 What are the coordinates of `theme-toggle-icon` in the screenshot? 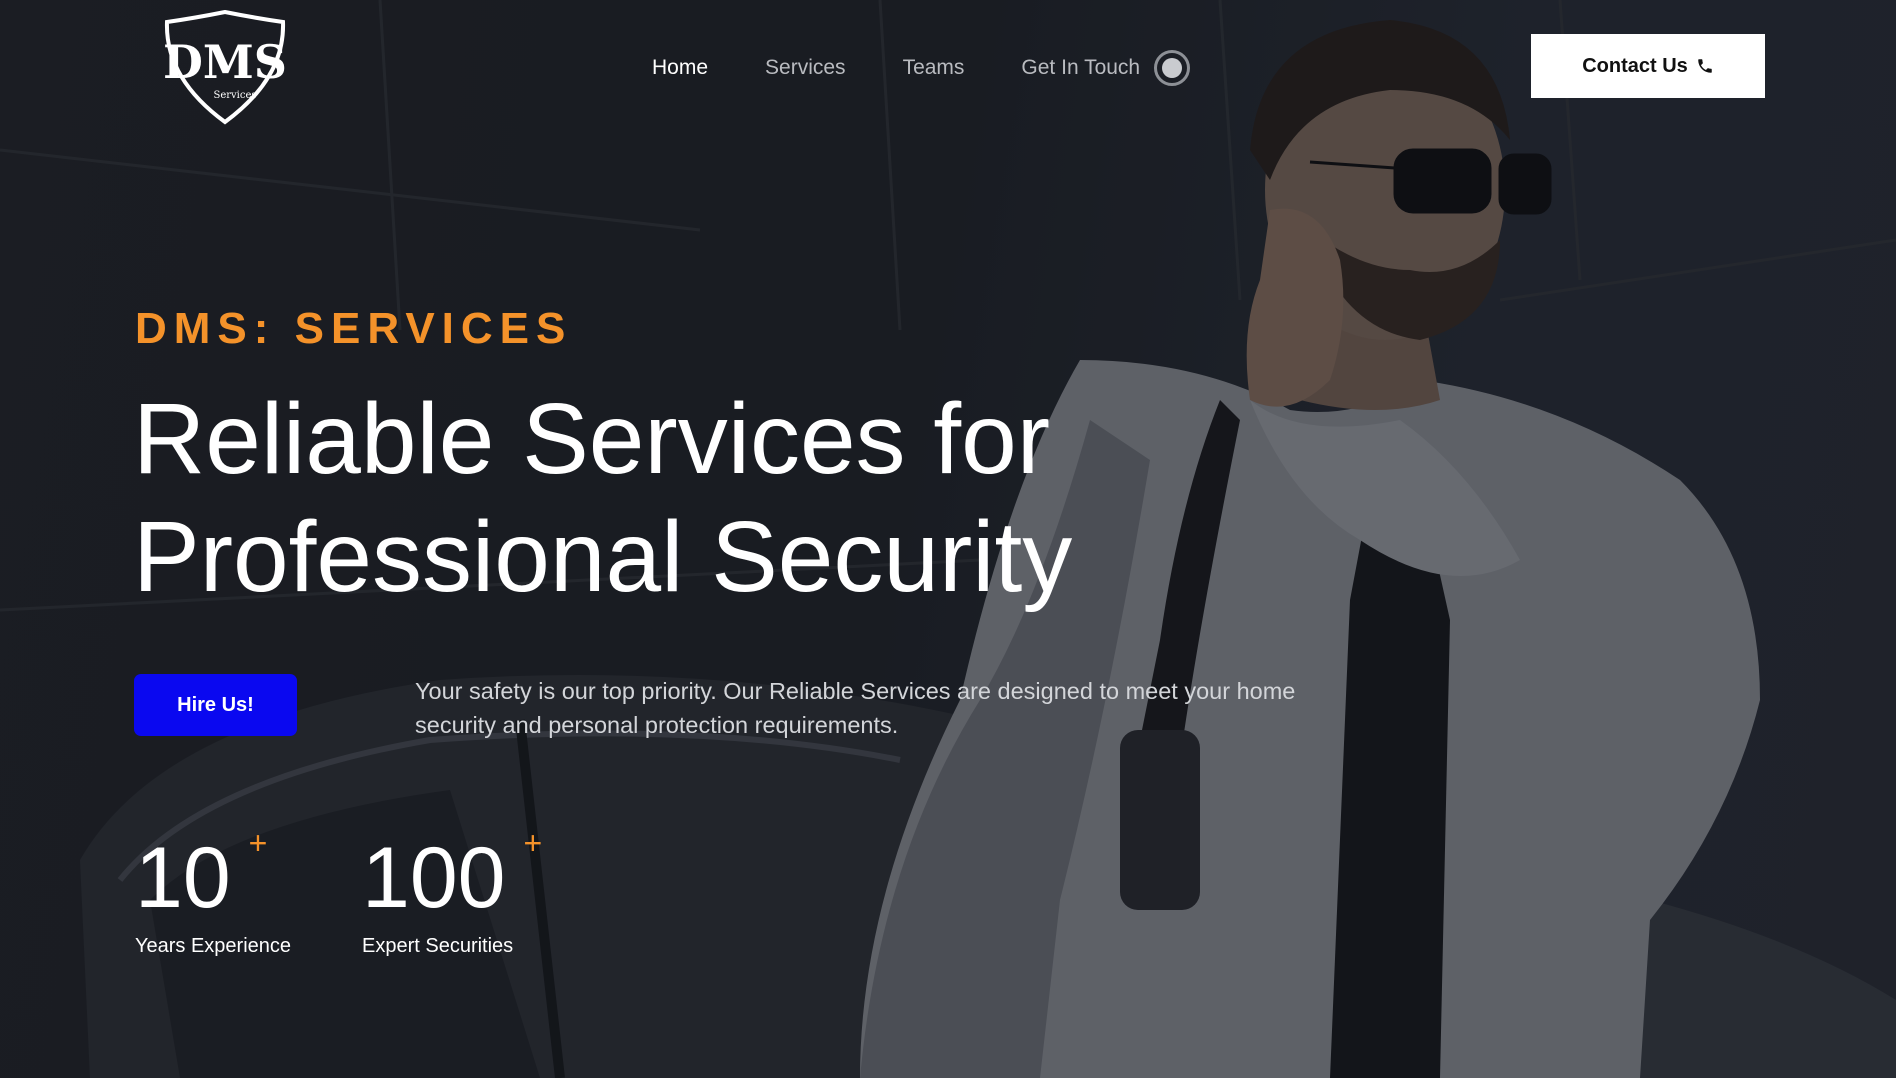 It's located at (1172, 68).